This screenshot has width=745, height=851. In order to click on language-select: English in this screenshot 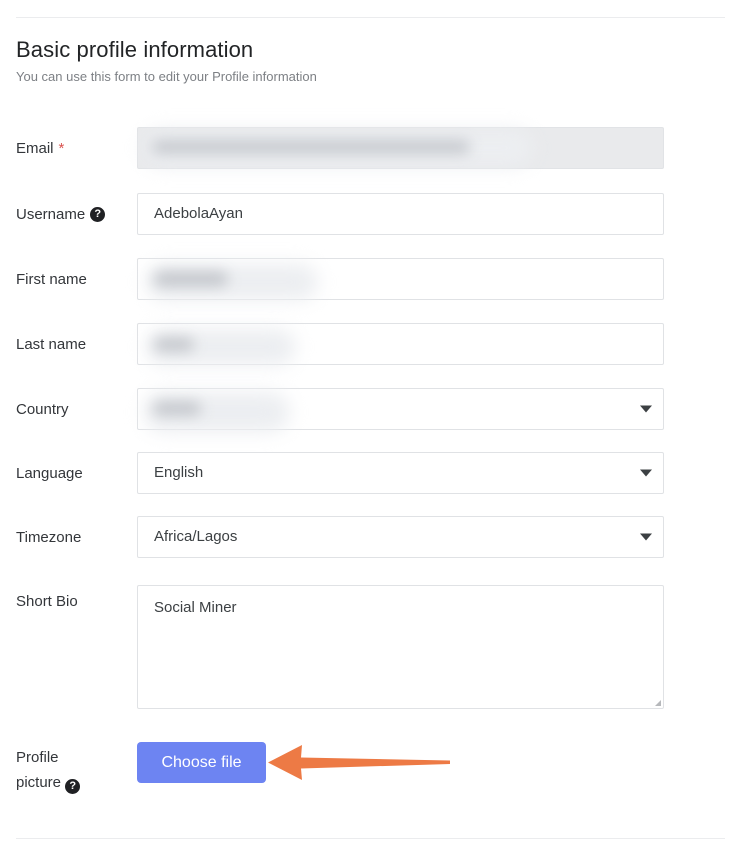, I will do `click(400, 473)`.